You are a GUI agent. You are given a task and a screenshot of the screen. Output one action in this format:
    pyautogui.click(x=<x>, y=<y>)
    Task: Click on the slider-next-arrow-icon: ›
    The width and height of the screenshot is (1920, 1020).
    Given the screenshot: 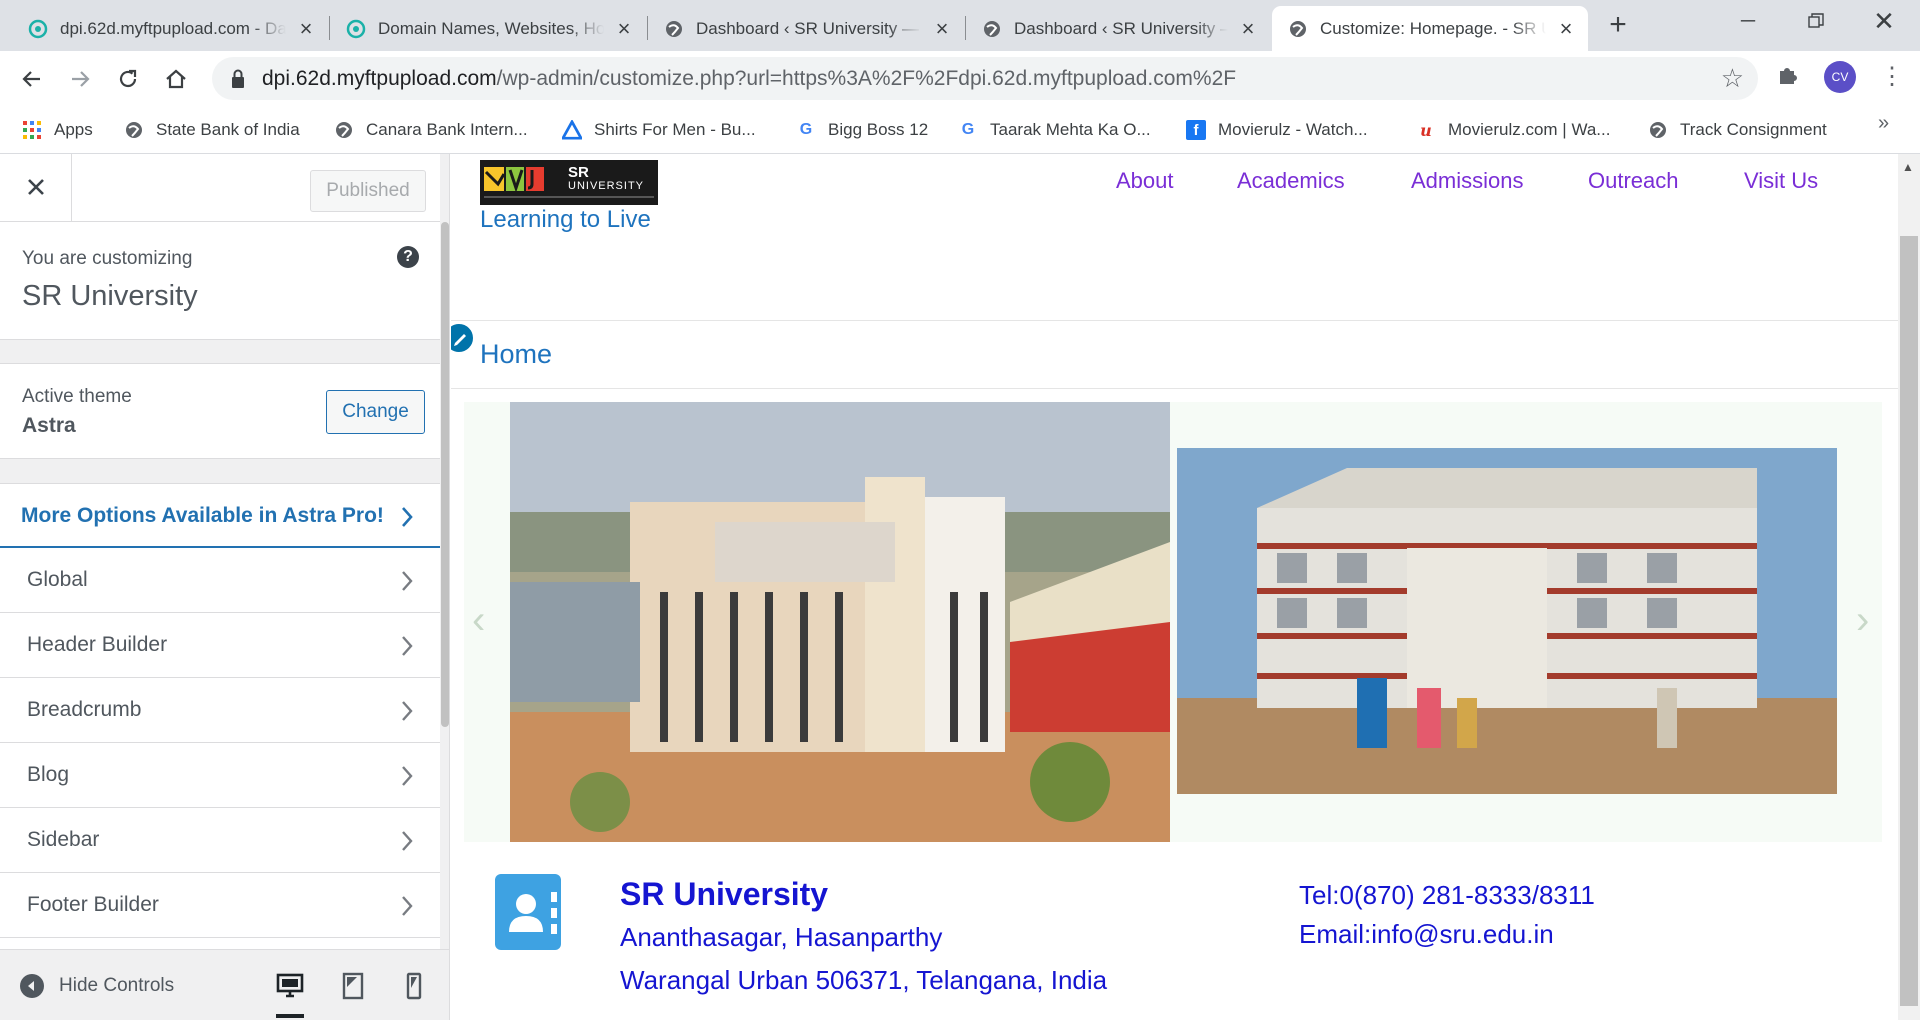 What is the action you would take?
    pyautogui.click(x=1862, y=620)
    